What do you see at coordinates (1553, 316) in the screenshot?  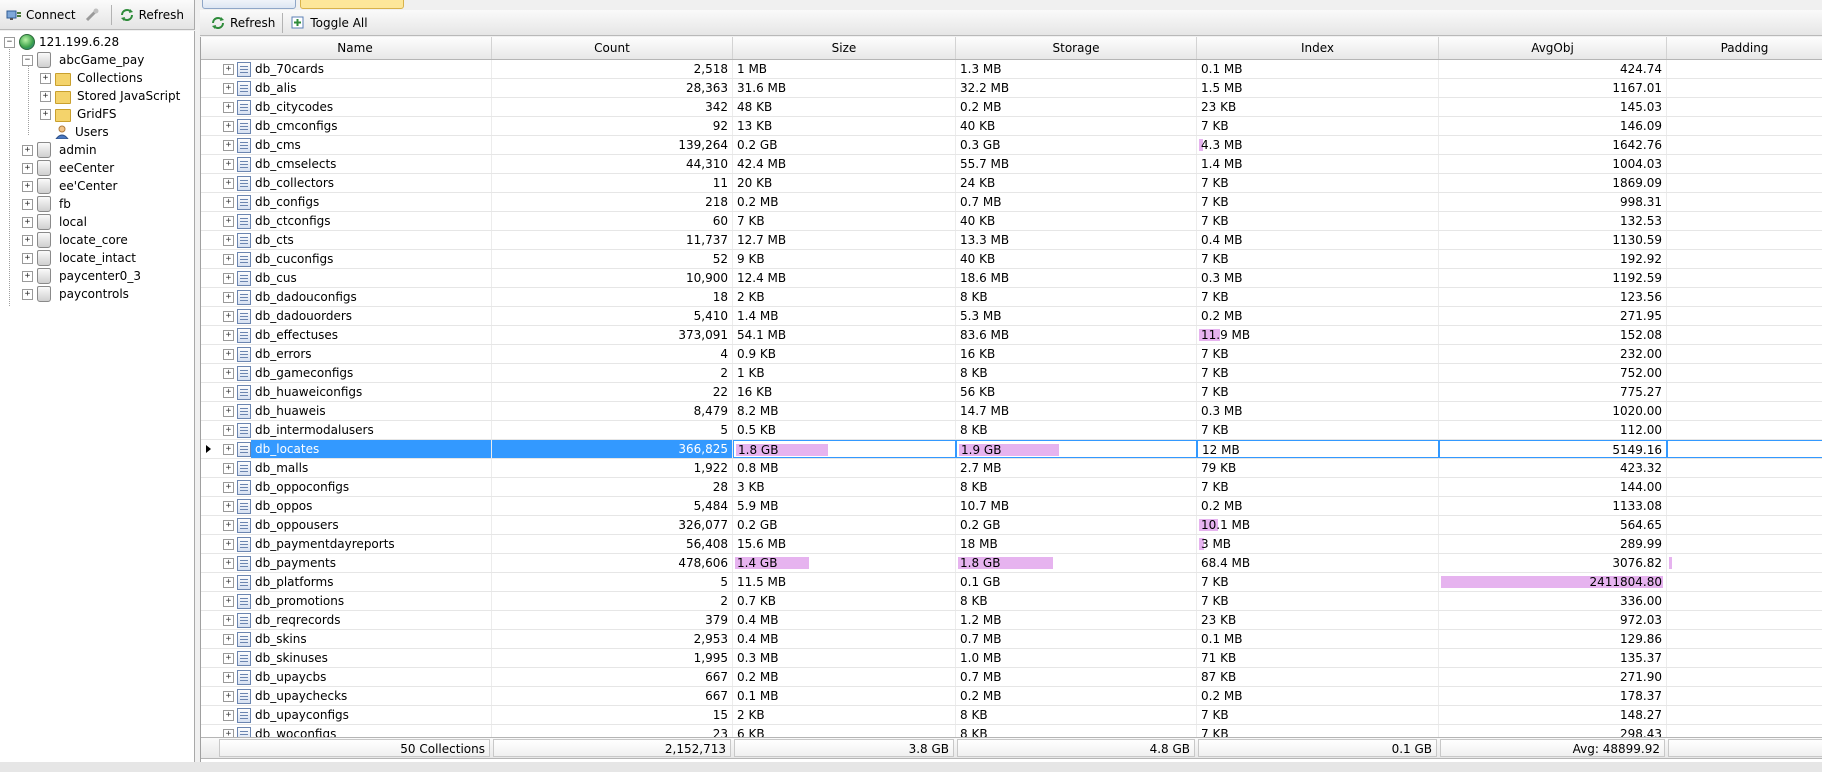 I see `cell-avgobj: 271.95` at bounding box center [1553, 316].